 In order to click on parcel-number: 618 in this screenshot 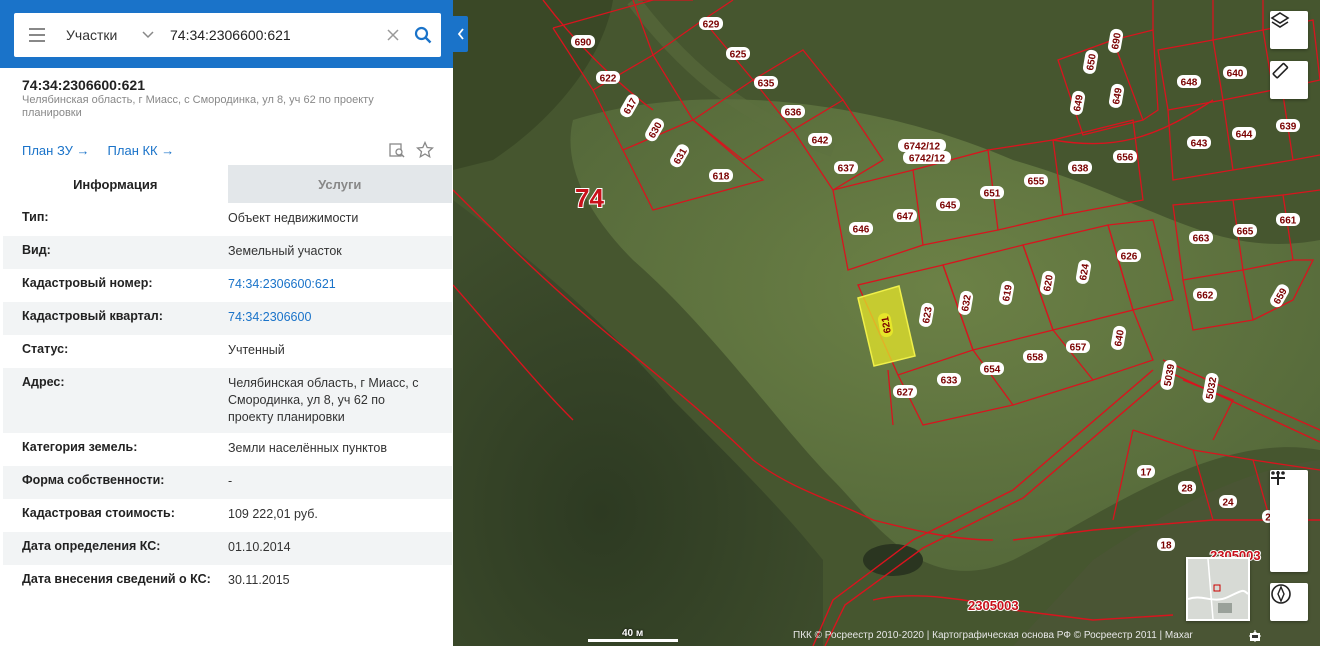, I will do `click(721, 177)`.